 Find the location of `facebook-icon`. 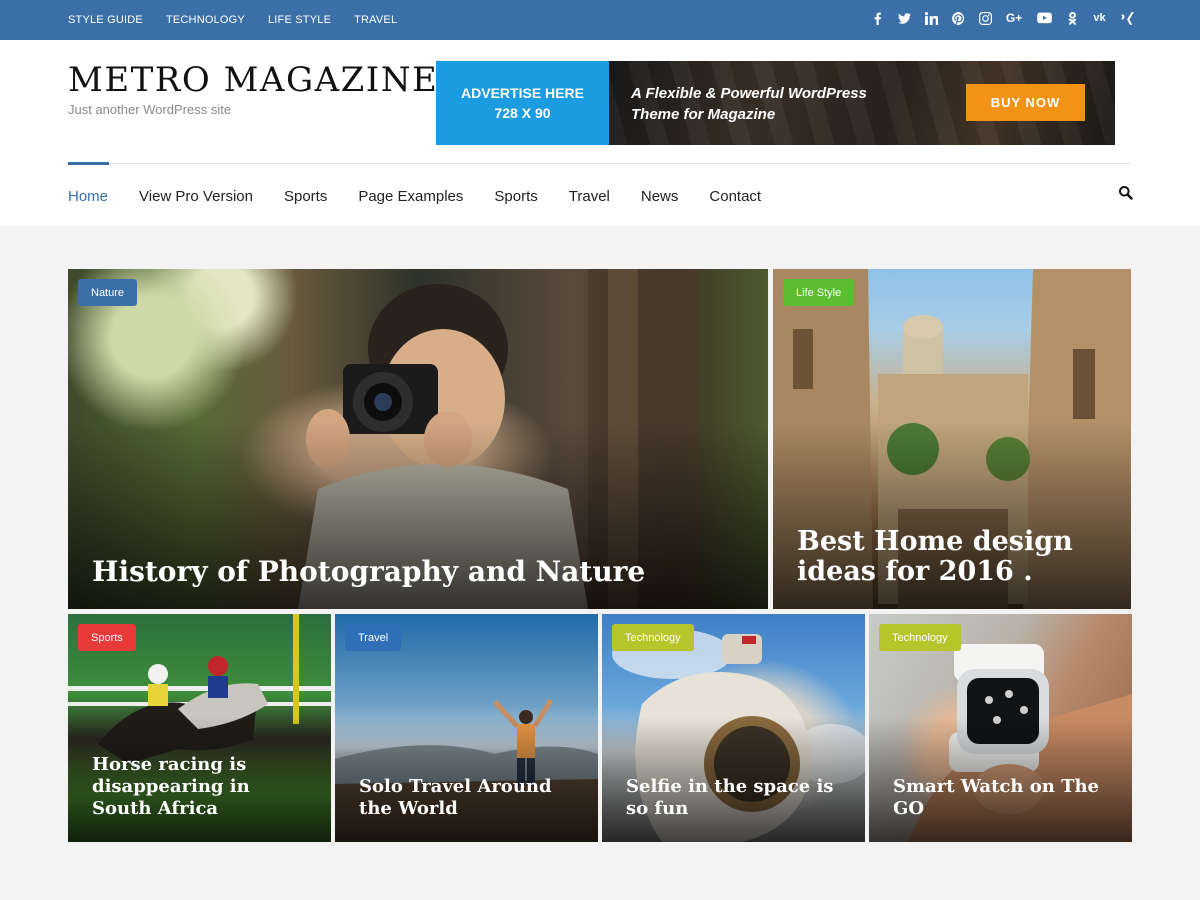

facebook-icon is located at coordinates (877, 18).